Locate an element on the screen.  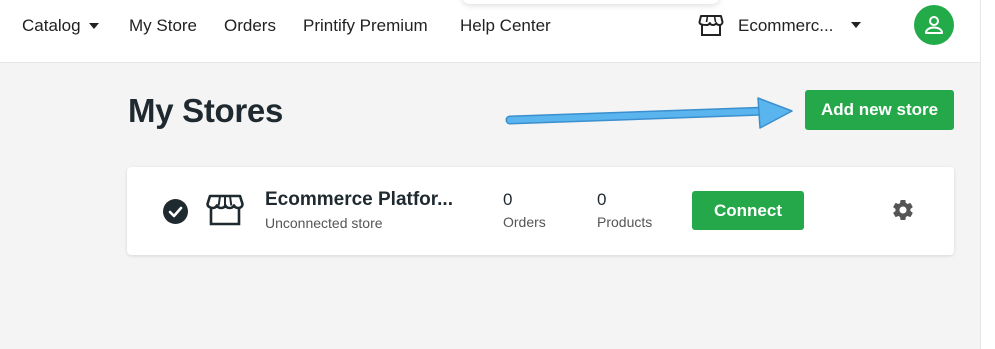
products-label: Products is located at coordinates (625, 222).